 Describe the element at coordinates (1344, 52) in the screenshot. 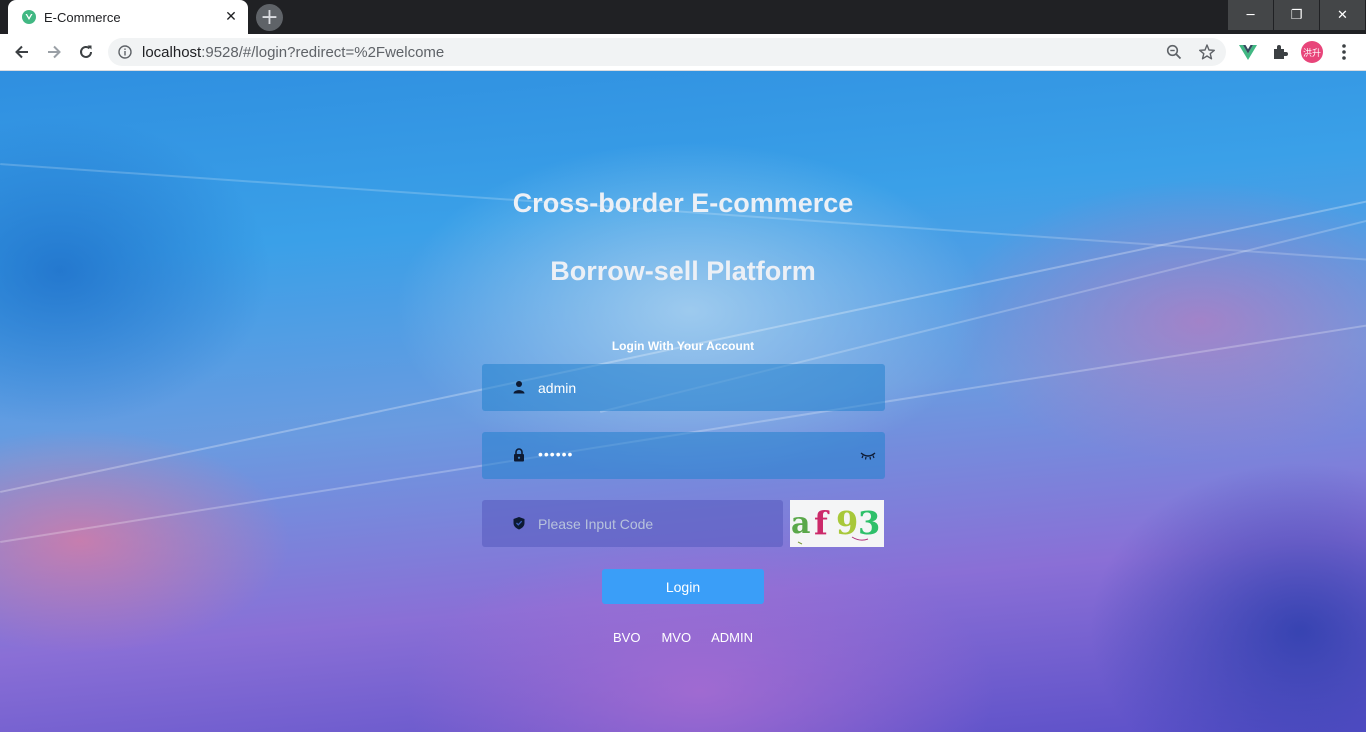

I see `menu-icon` at that location.